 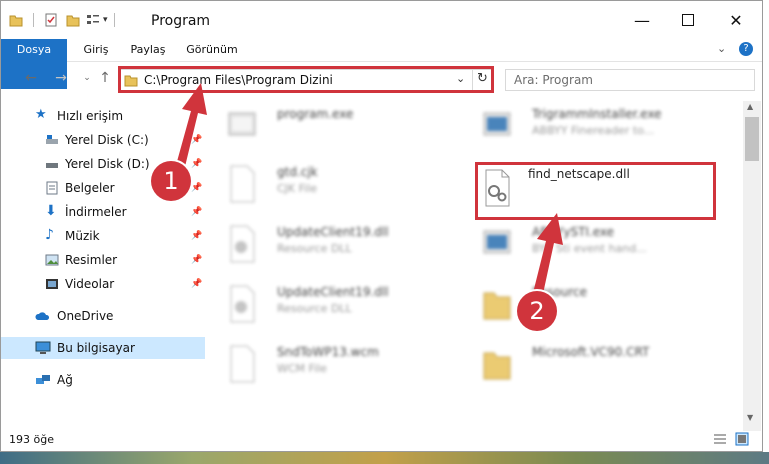 I want to click on step-badge-2: 2, so click(x=537, y=311).